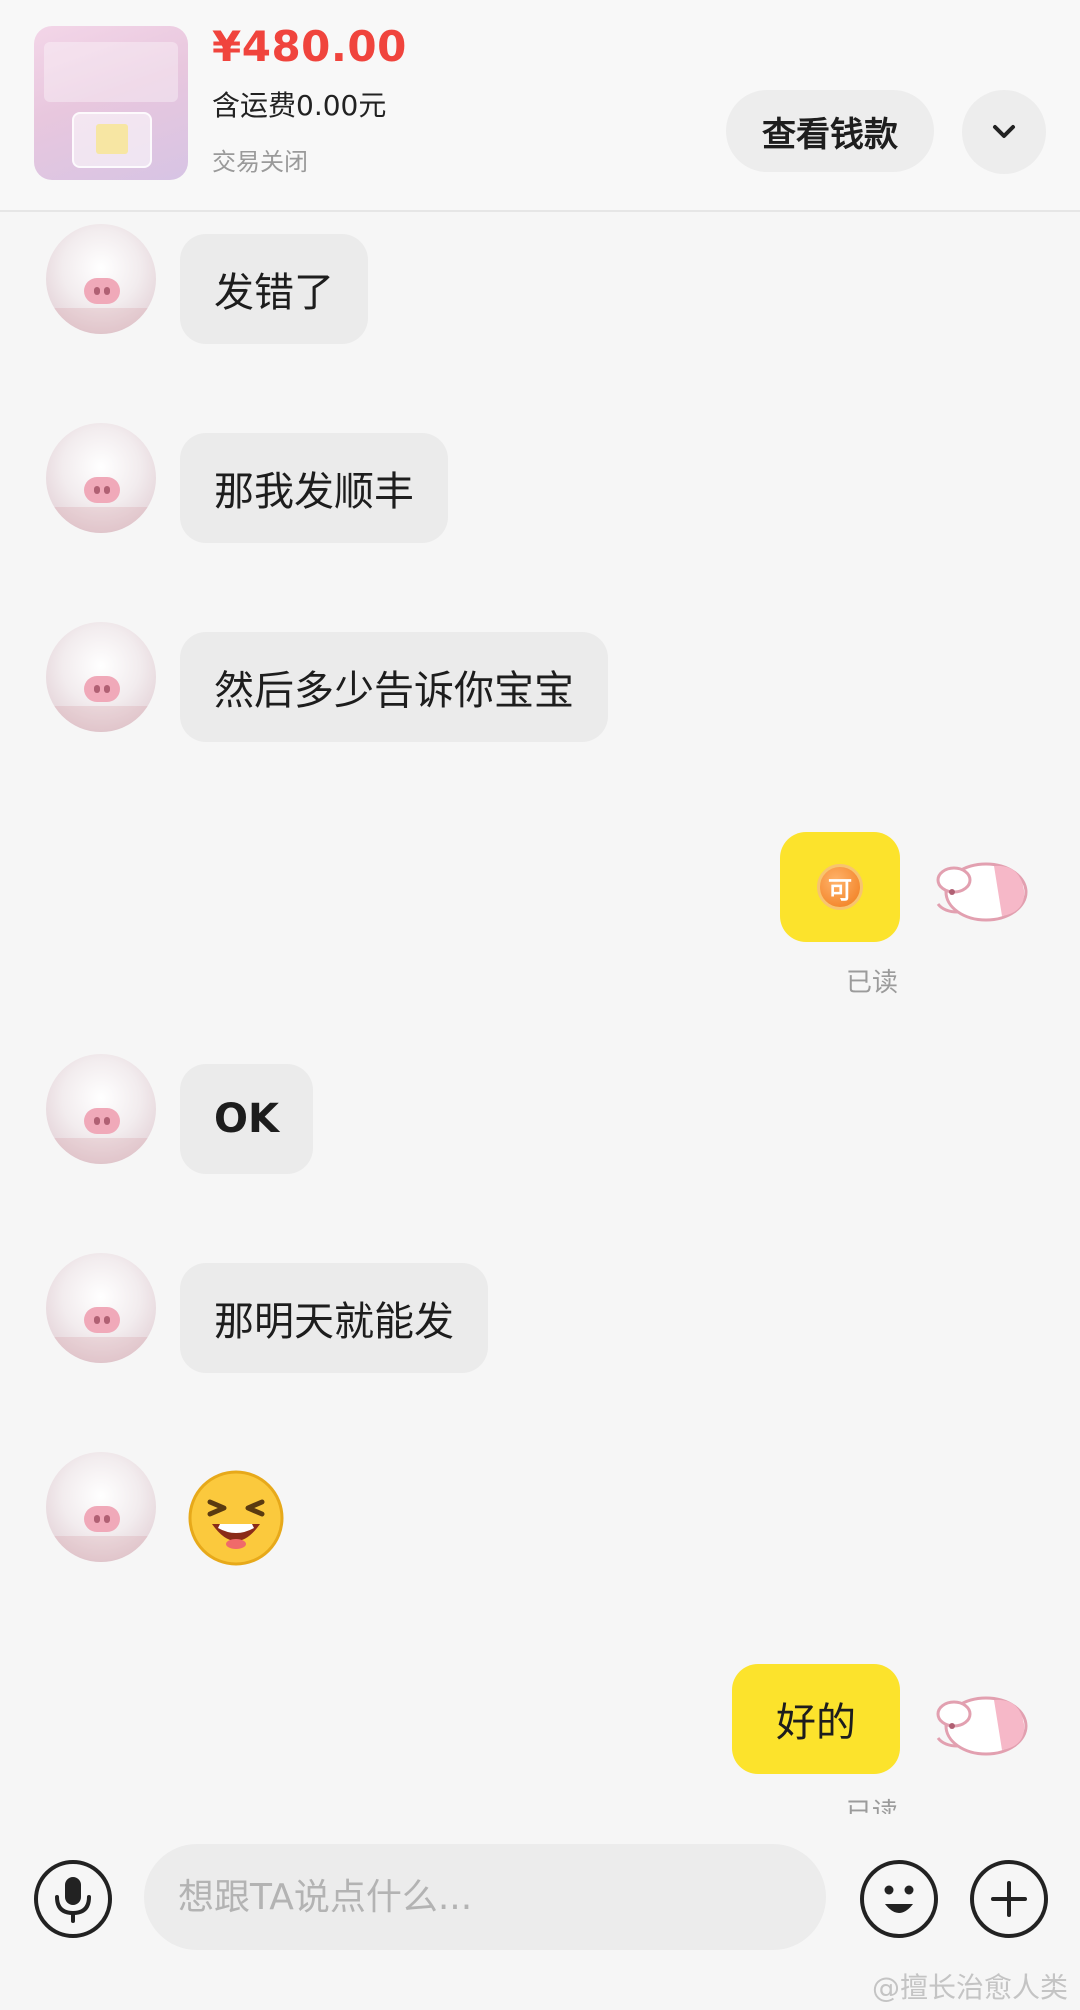 The width and height of the screenshot is (1080, 2010). I want to click on plus-icon, so click(1009, 1899).